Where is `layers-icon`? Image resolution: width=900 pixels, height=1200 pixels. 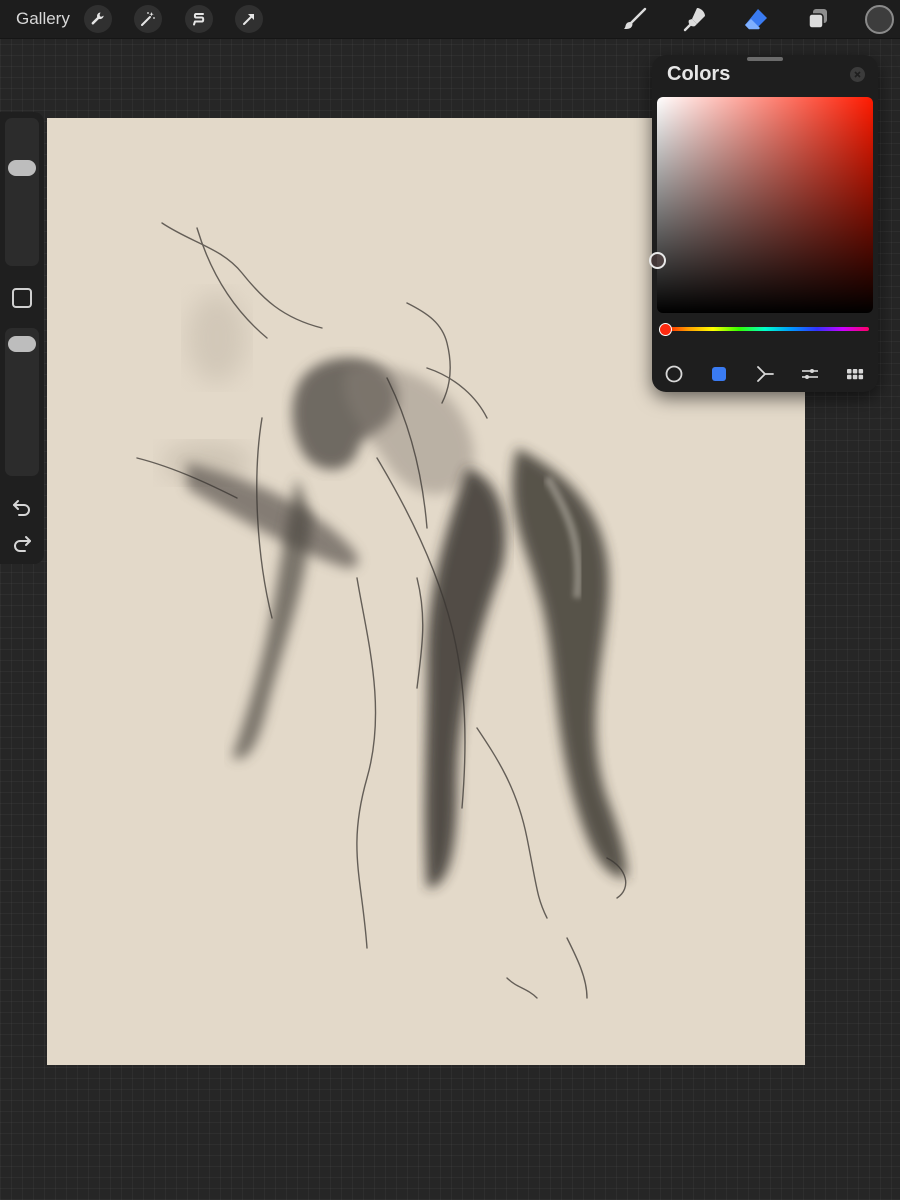 layers-icon is located at coordinates (817, 19).